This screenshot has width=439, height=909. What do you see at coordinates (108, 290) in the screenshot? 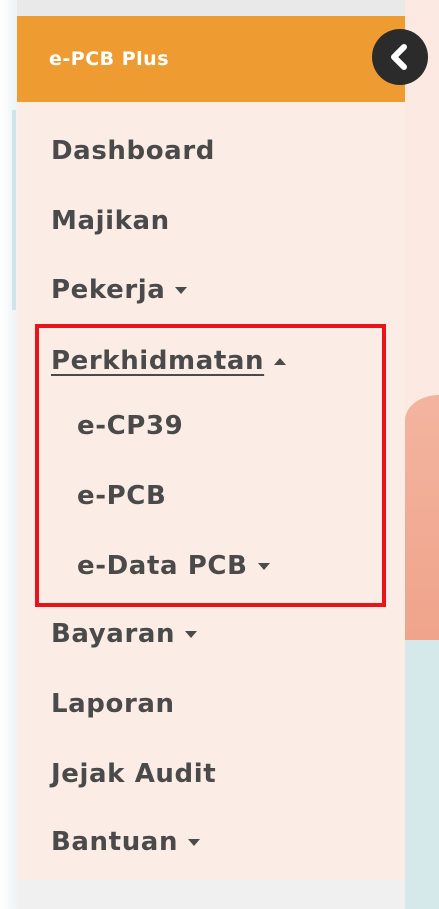
I see `sidebar-item-label: Pekerja` at bounding box center [108, 290].